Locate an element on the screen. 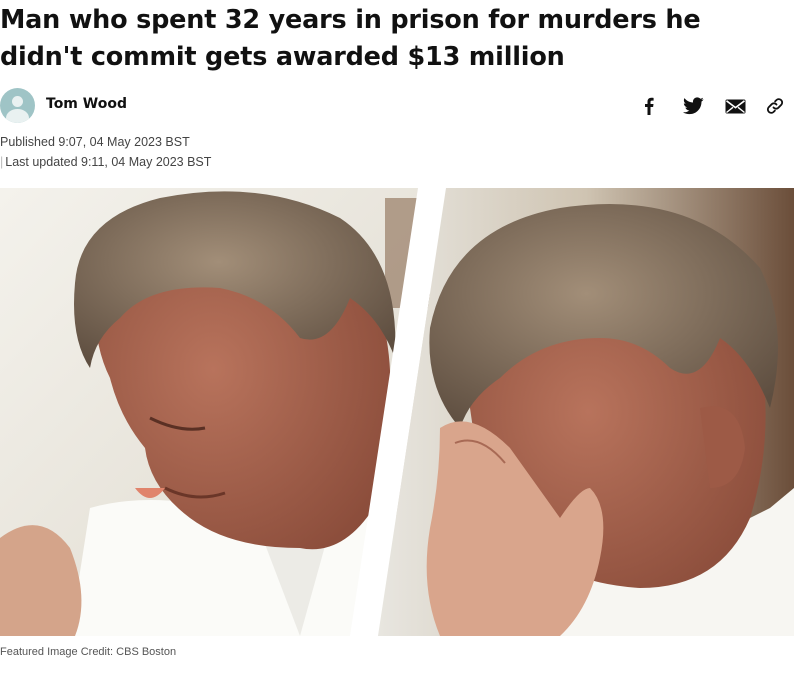  last-updated-date: | Last updated 9:11, 04 May 2023 BST is located at coordinates (106, 162).